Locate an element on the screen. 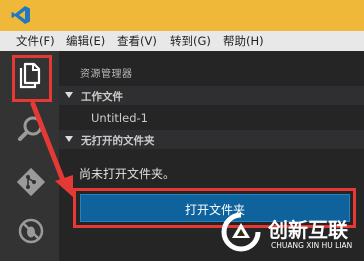 This screenshot has height=261, width=364. brand-name-cn: 创新互联 is located at coordinates (308, 230).